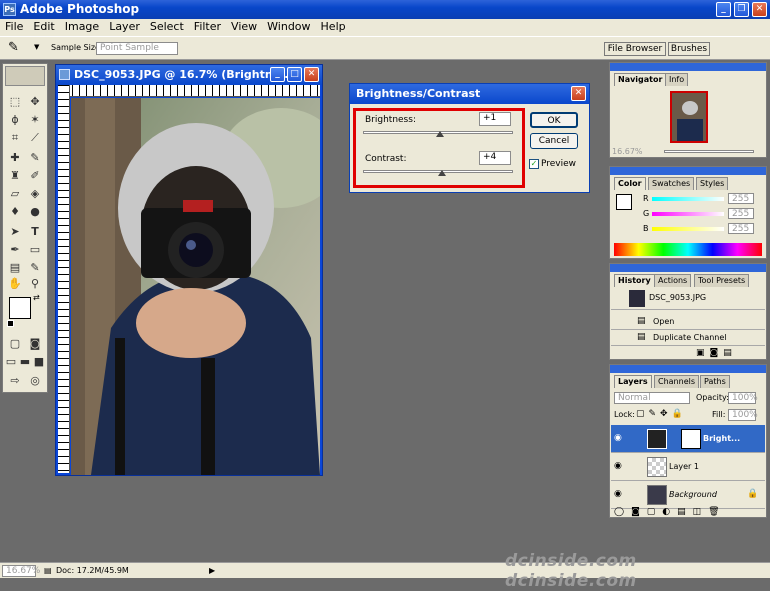  Describe the element at coordinates (688, 338) in the screenshot. I see `history-item: ▤ Duplicate Channel` at that location.